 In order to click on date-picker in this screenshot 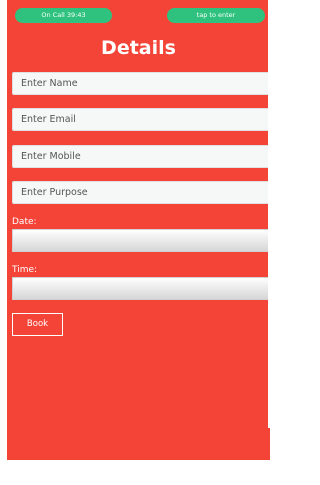, I will do `click(141, 240)`.